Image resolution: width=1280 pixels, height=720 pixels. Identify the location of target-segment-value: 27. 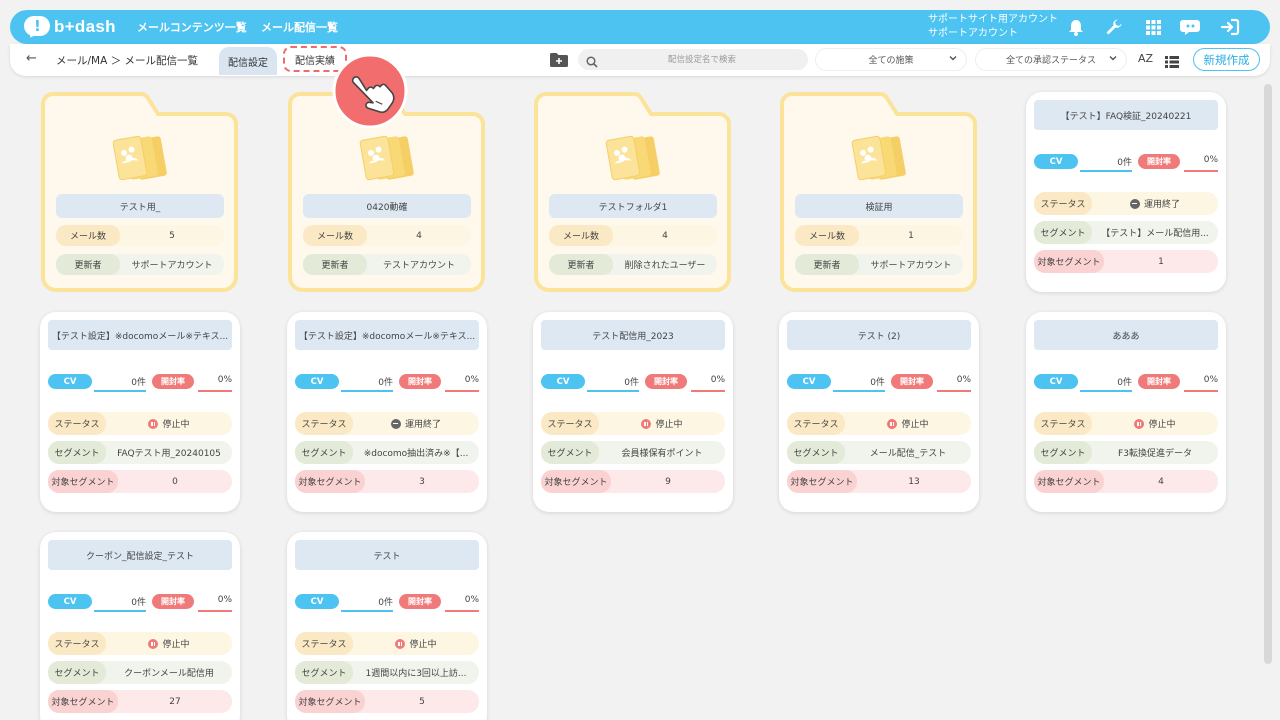
(175, 701).